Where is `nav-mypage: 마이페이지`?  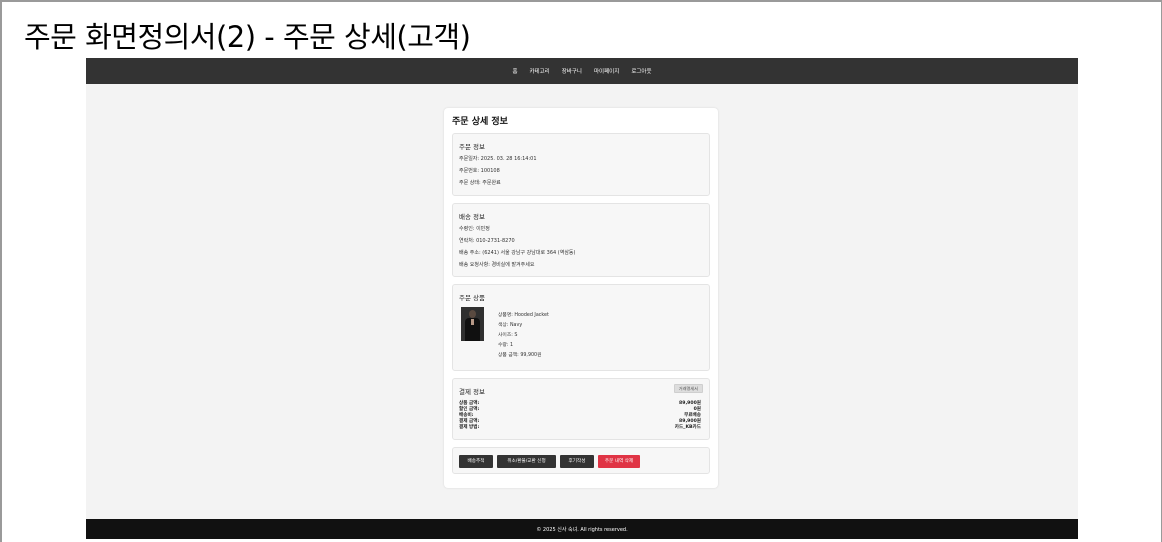 nav-mypage: 마이페이지 is located at coordinates (606, 71).